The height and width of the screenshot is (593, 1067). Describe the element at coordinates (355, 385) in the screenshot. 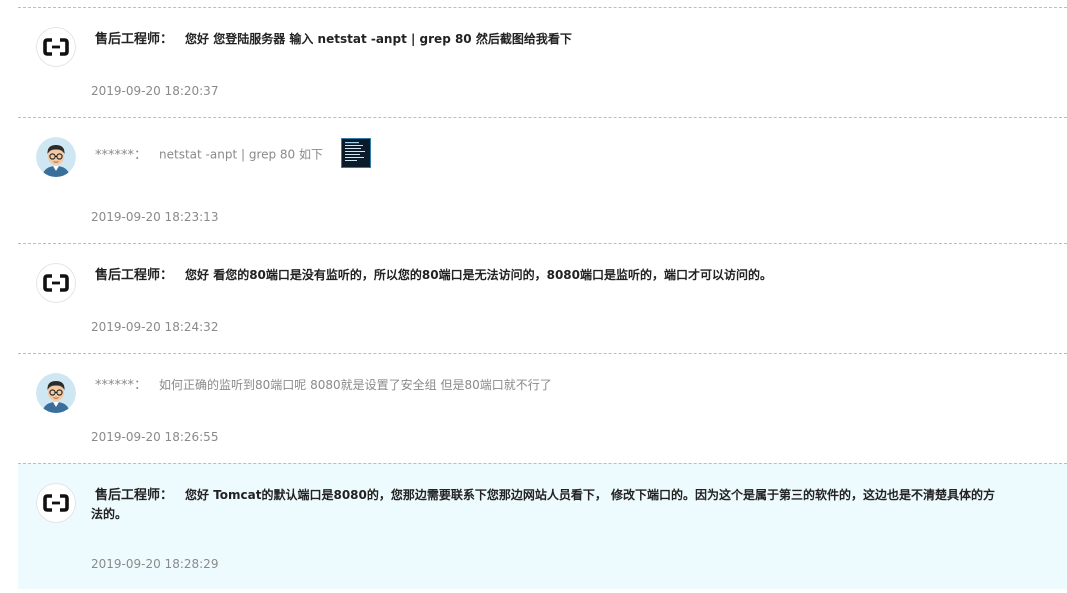

I see `message-content: 如何正确的监听到80端口呢 8080就是设置了安全组 但是80端口就不行了` at that location.